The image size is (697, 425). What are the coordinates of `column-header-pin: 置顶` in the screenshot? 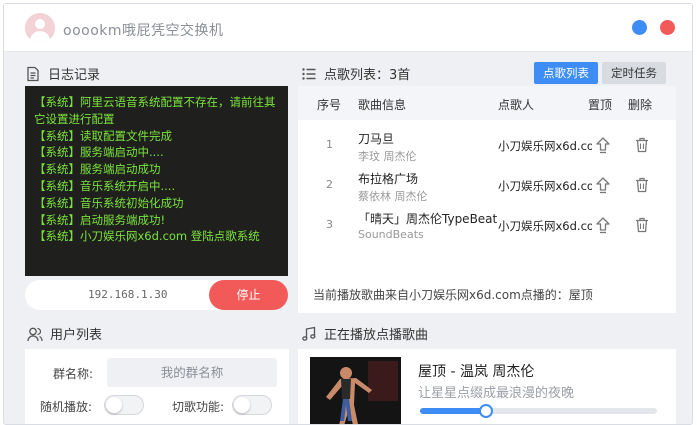 It's located at (600, 105).